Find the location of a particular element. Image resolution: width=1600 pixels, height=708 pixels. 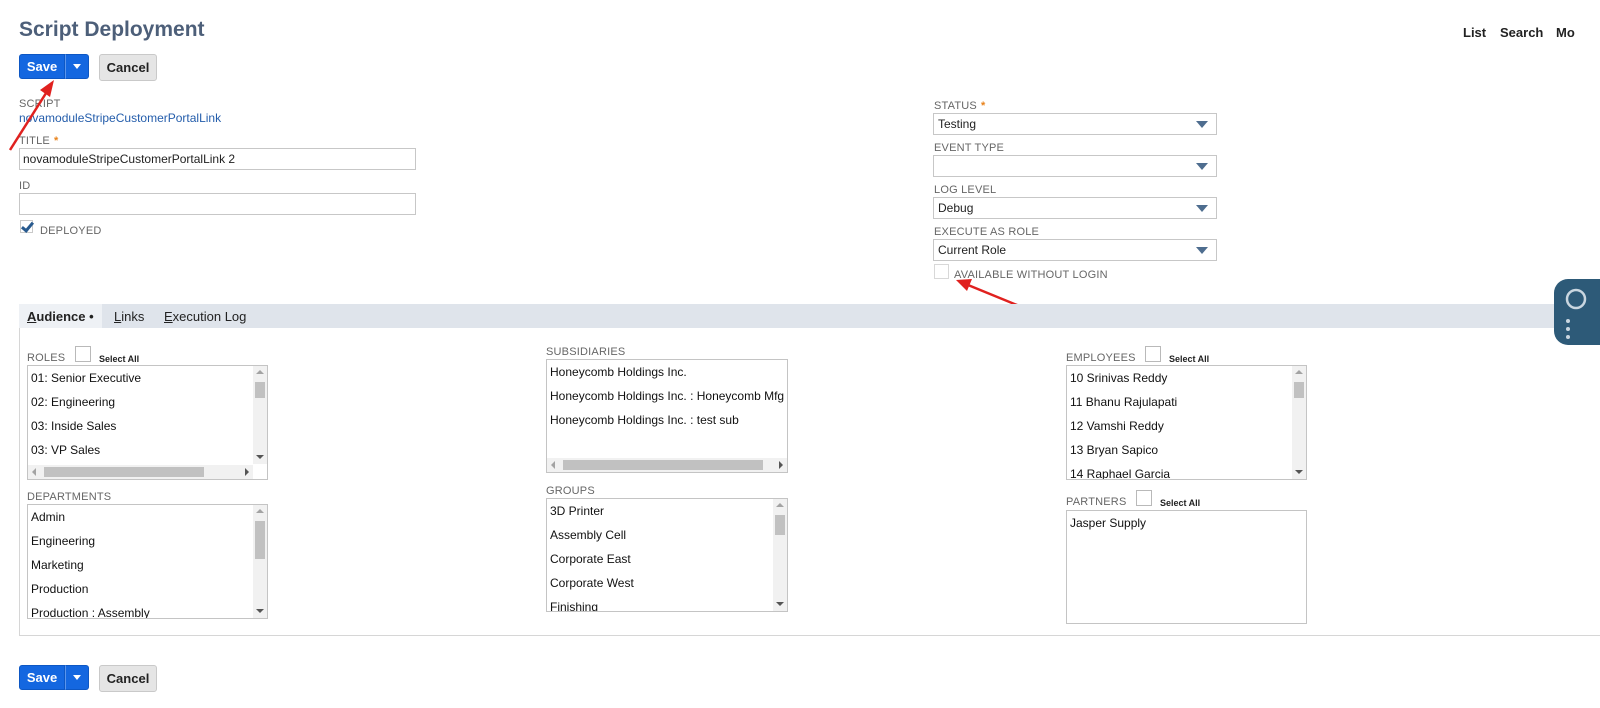

event-type-label: EVENT TYPE is located at coordinates (969, 148).